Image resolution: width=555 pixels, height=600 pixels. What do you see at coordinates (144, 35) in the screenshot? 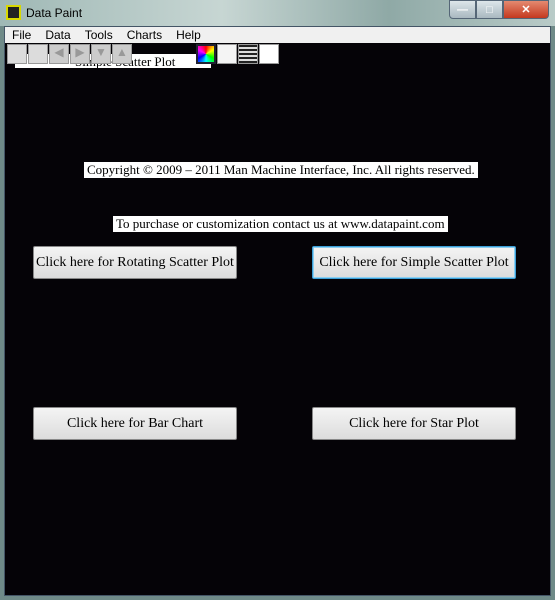
I see `menu-charts: Charts` at bounding box center [144, 35].